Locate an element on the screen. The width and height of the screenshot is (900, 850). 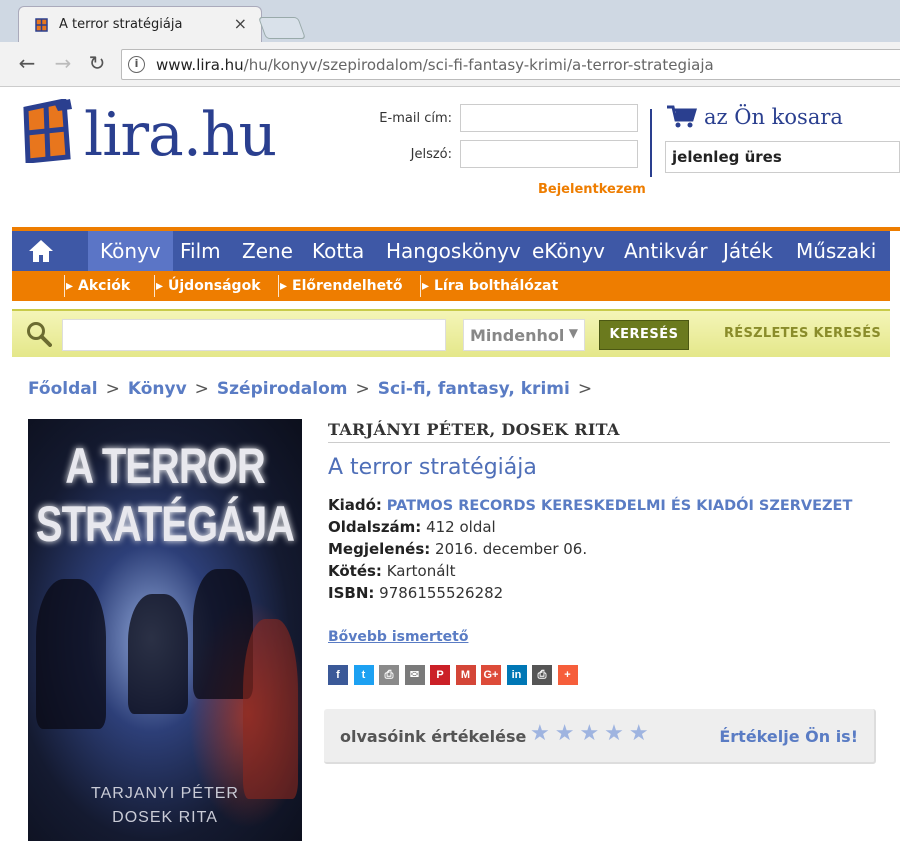
email-icon: ✉ is located at coordinates (414, 675).